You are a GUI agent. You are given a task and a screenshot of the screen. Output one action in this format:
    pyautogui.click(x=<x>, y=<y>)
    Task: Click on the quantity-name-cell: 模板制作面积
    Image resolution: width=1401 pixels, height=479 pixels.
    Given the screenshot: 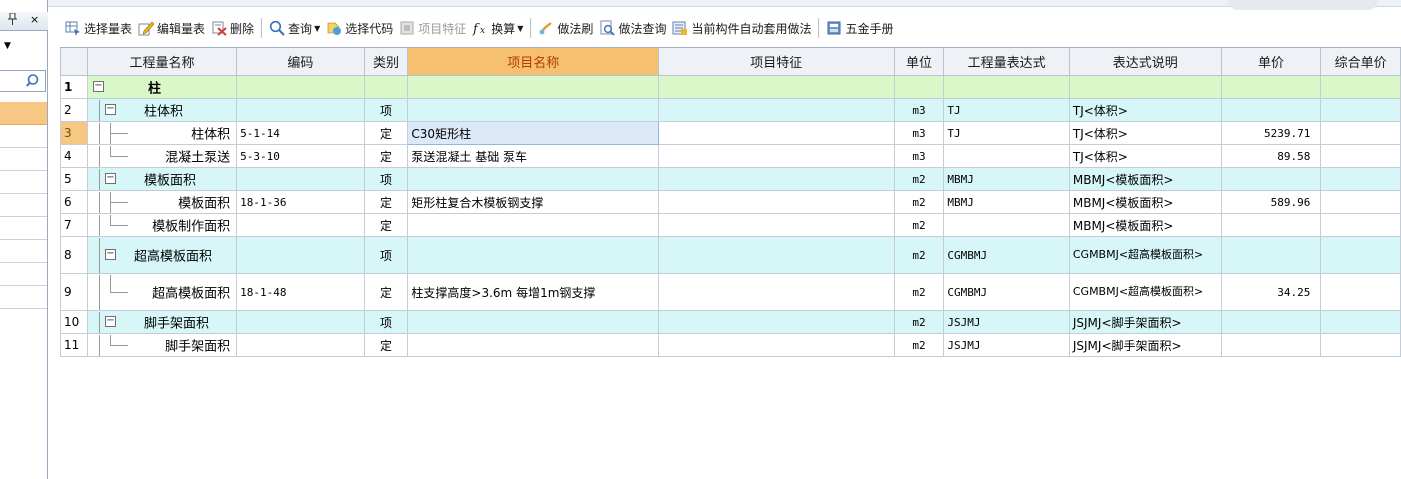 What is the action you would take?
    pyautogui.click(x=162, y=225)
    